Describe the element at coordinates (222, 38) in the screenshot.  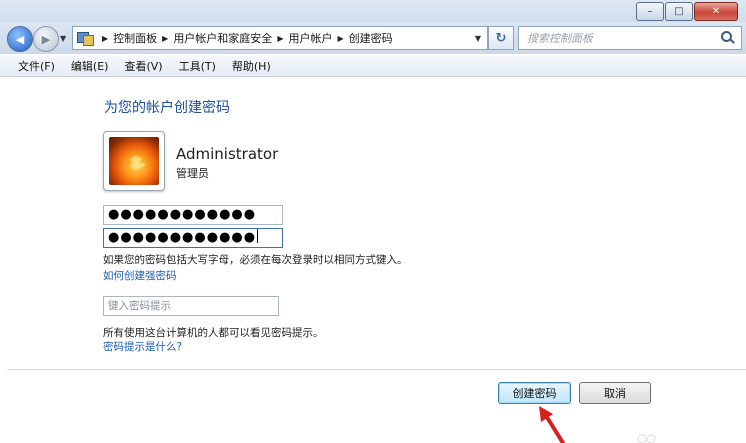
I see `breadcrumb-user-accounts-family-safety: 用户帐户和家庭安全` at that location.